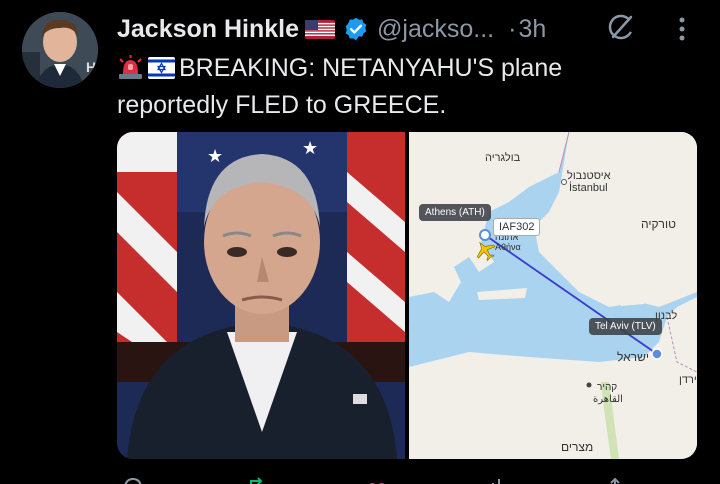 This screenshot has width=720, height=484. Describe the element at coordinates (407, 478) in the screenshot. I see `tweet-actions` at that location.